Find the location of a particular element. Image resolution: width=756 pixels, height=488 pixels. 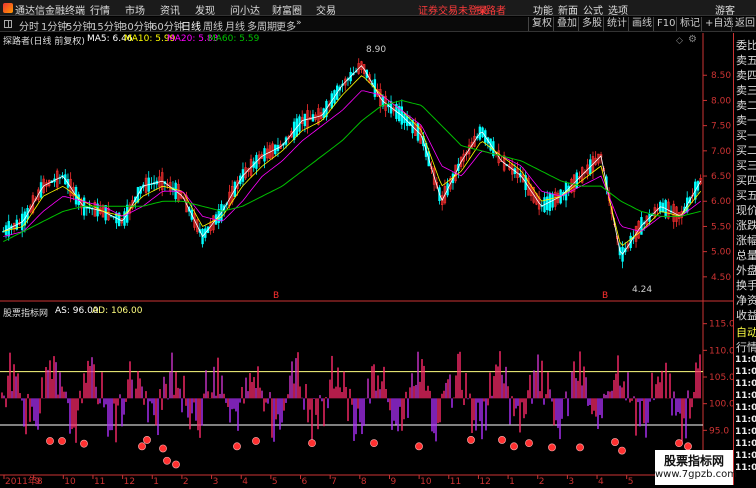

multi-stock-button: 多股 is located at coordinates (591, 24).